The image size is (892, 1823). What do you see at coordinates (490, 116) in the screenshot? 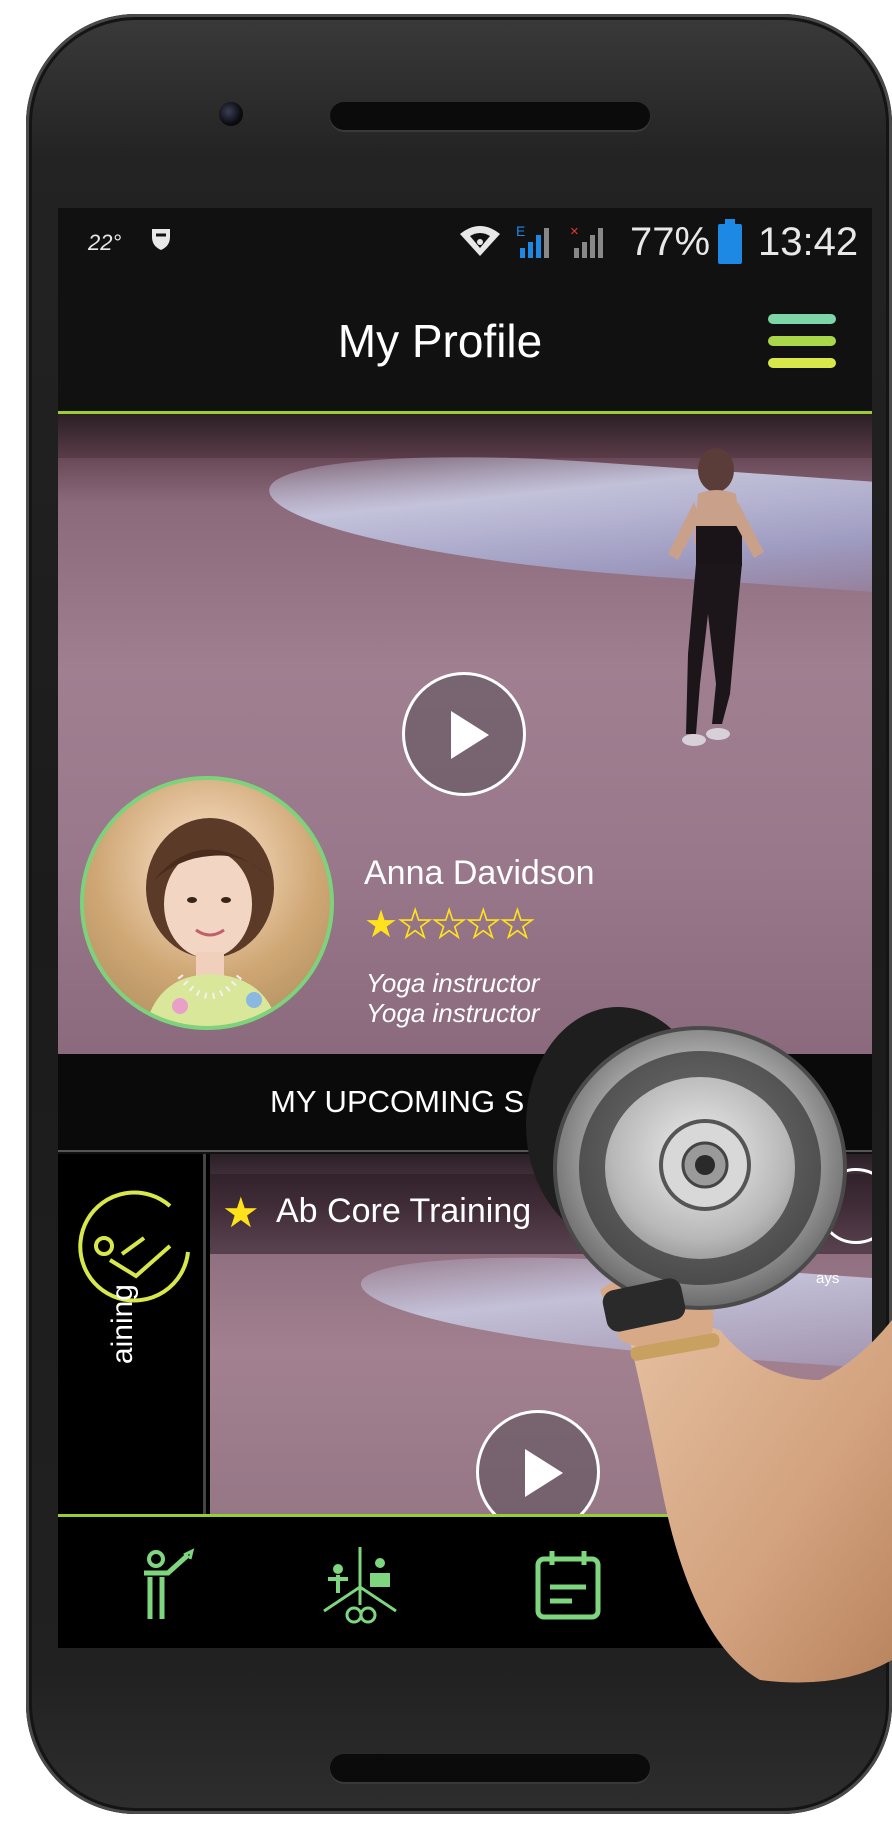
I see `top-speaker` at bounding box center [490, 116].